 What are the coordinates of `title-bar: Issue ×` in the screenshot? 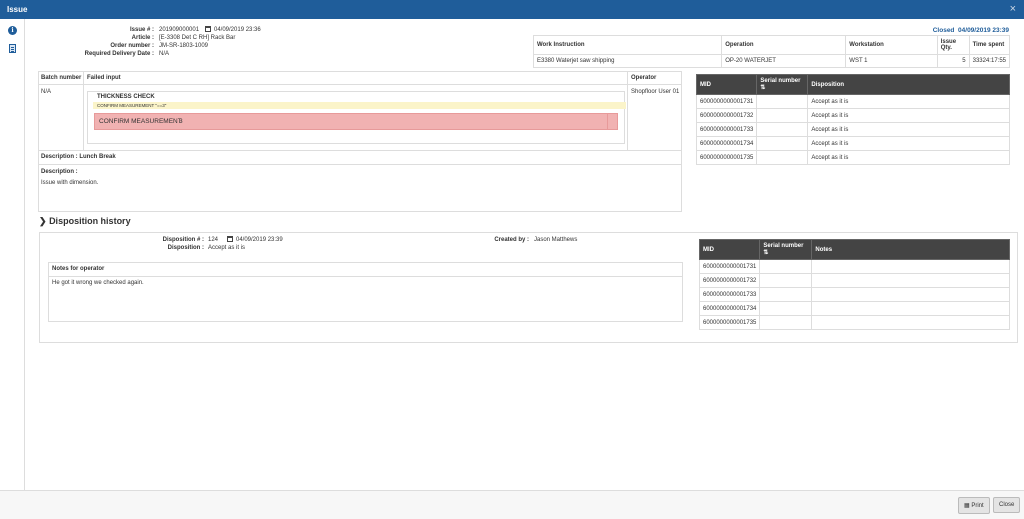 It's located at (512, 9).